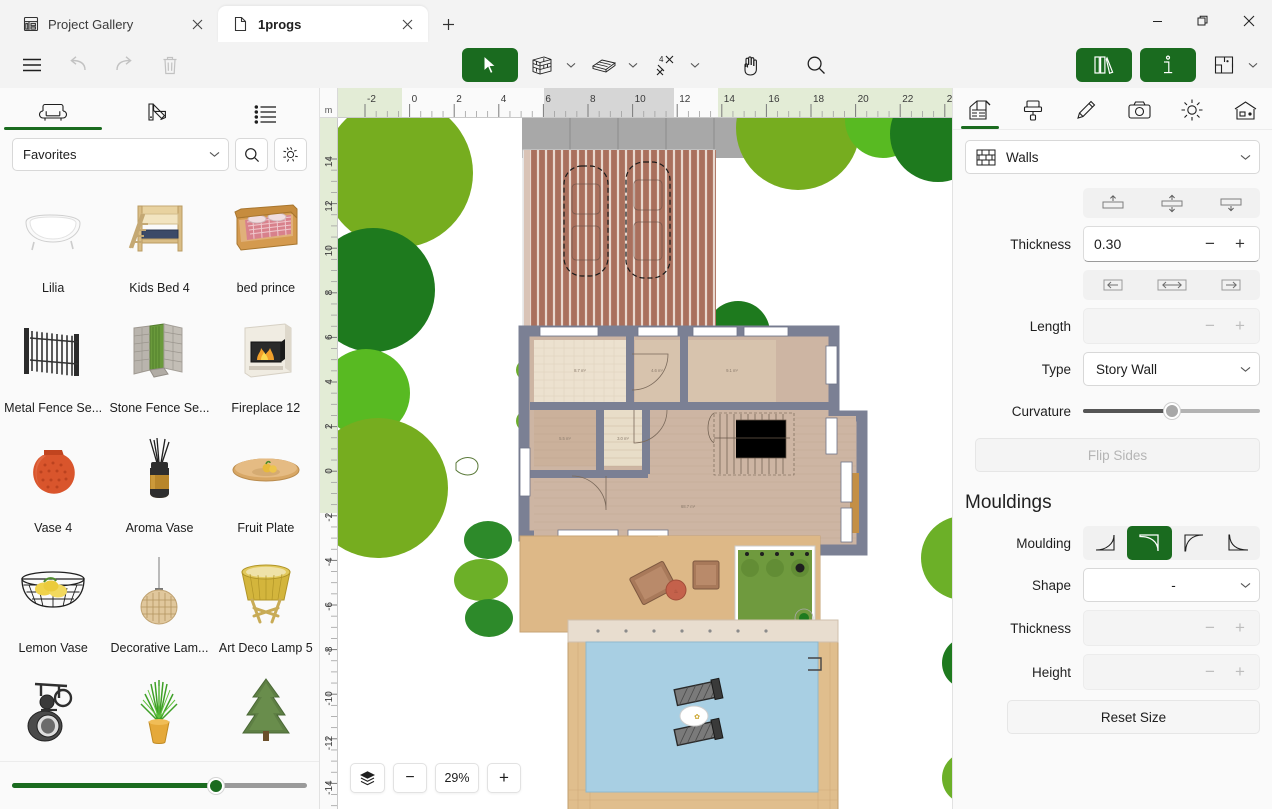 This screenshot has height=809, width=1272. Describe the element at coordinates (1144, 244) in the screenshot. I see `thickness-value: 0.30` at that location.